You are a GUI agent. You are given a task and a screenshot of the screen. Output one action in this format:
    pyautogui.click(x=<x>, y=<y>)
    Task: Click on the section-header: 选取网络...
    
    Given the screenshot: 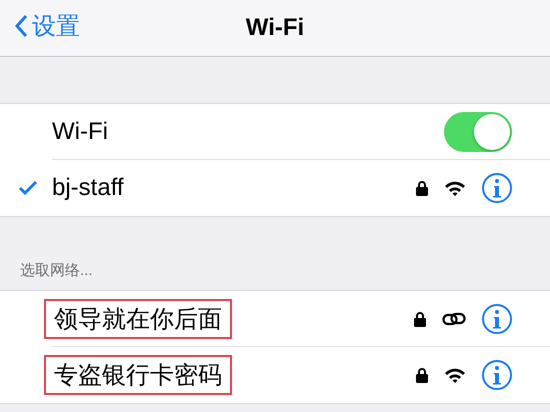 What is the action you would take?
    pyautogui.click(x=56, y=270)
    